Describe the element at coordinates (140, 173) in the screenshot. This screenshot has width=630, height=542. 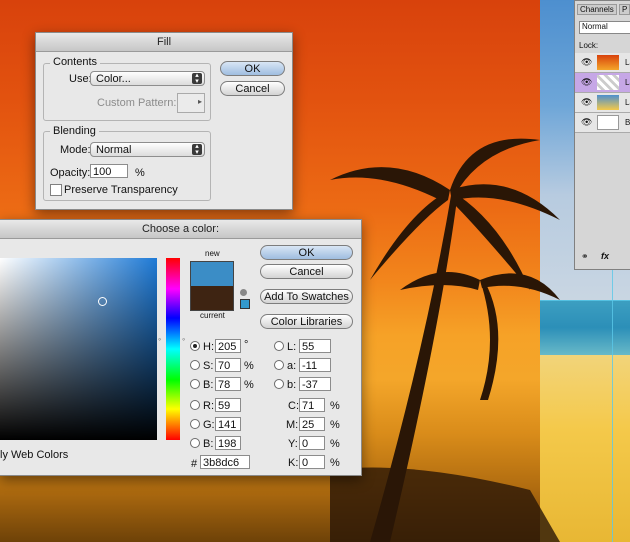
I see `opacity-unit: %` at that location.